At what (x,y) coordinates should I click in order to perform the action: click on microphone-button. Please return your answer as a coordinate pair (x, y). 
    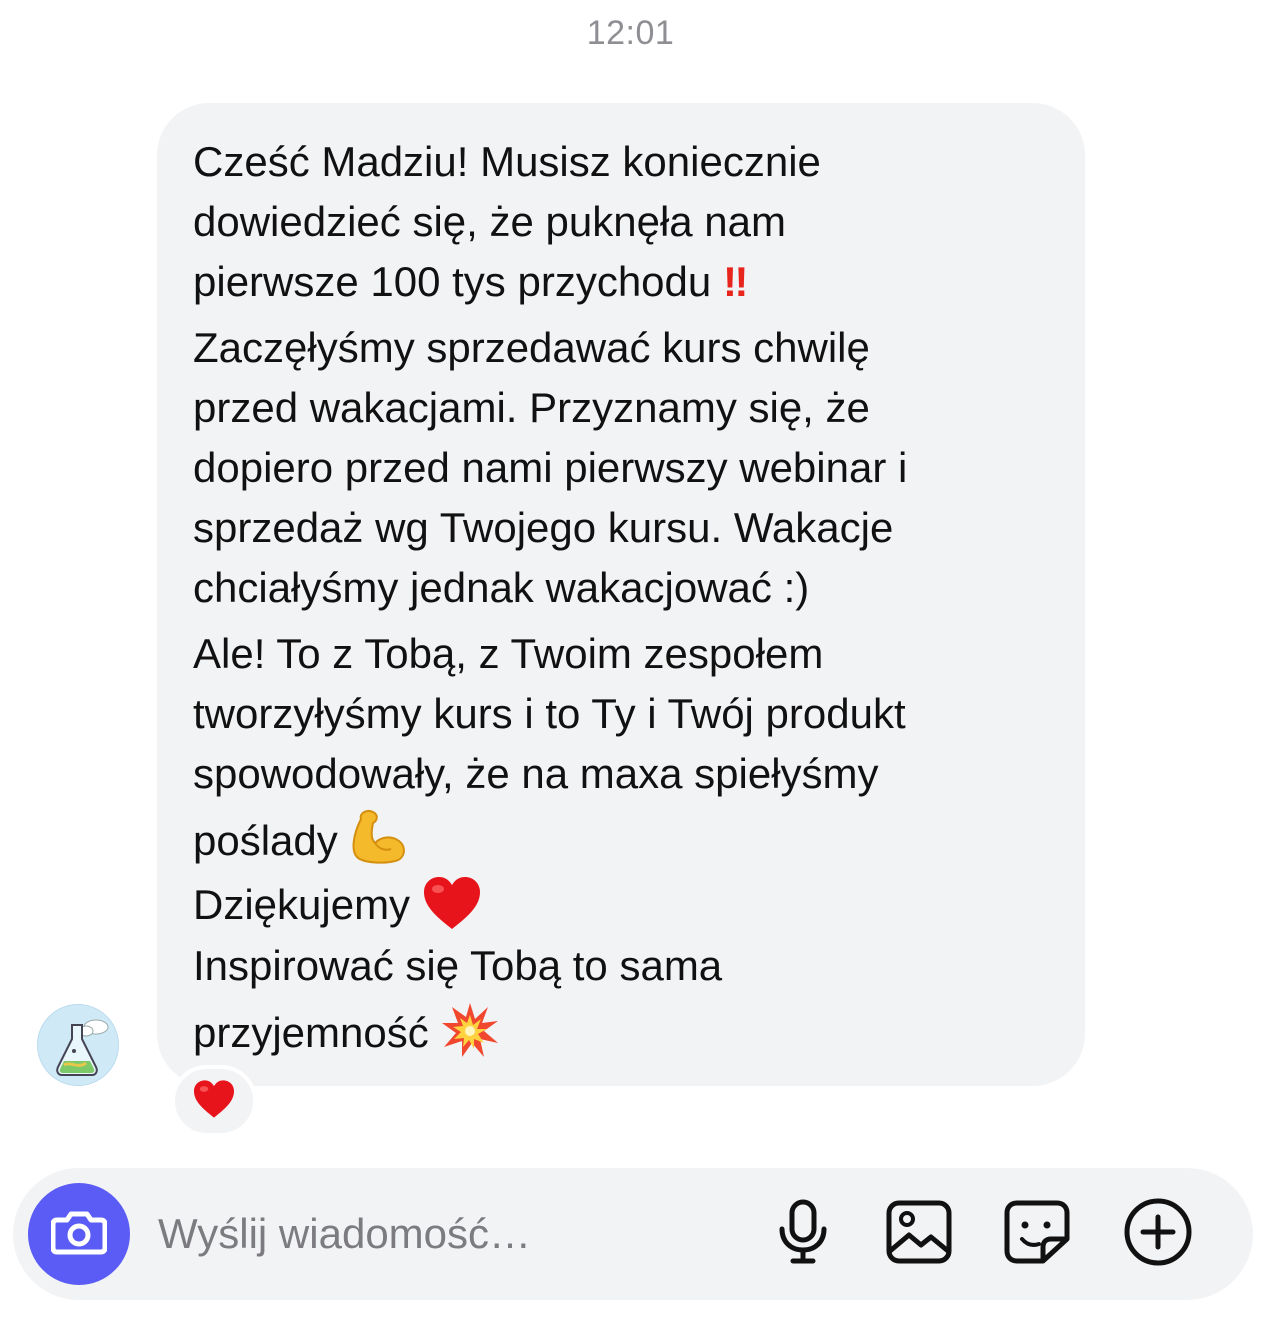
    Looking at the image, I should click on (803, 1234).